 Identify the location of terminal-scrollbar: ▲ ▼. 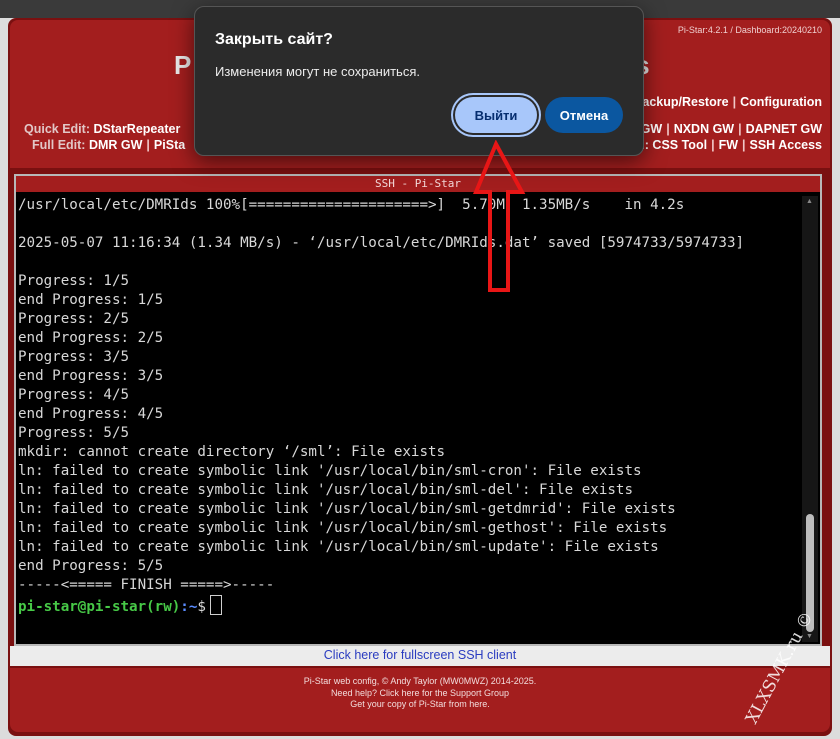
(810, 419).